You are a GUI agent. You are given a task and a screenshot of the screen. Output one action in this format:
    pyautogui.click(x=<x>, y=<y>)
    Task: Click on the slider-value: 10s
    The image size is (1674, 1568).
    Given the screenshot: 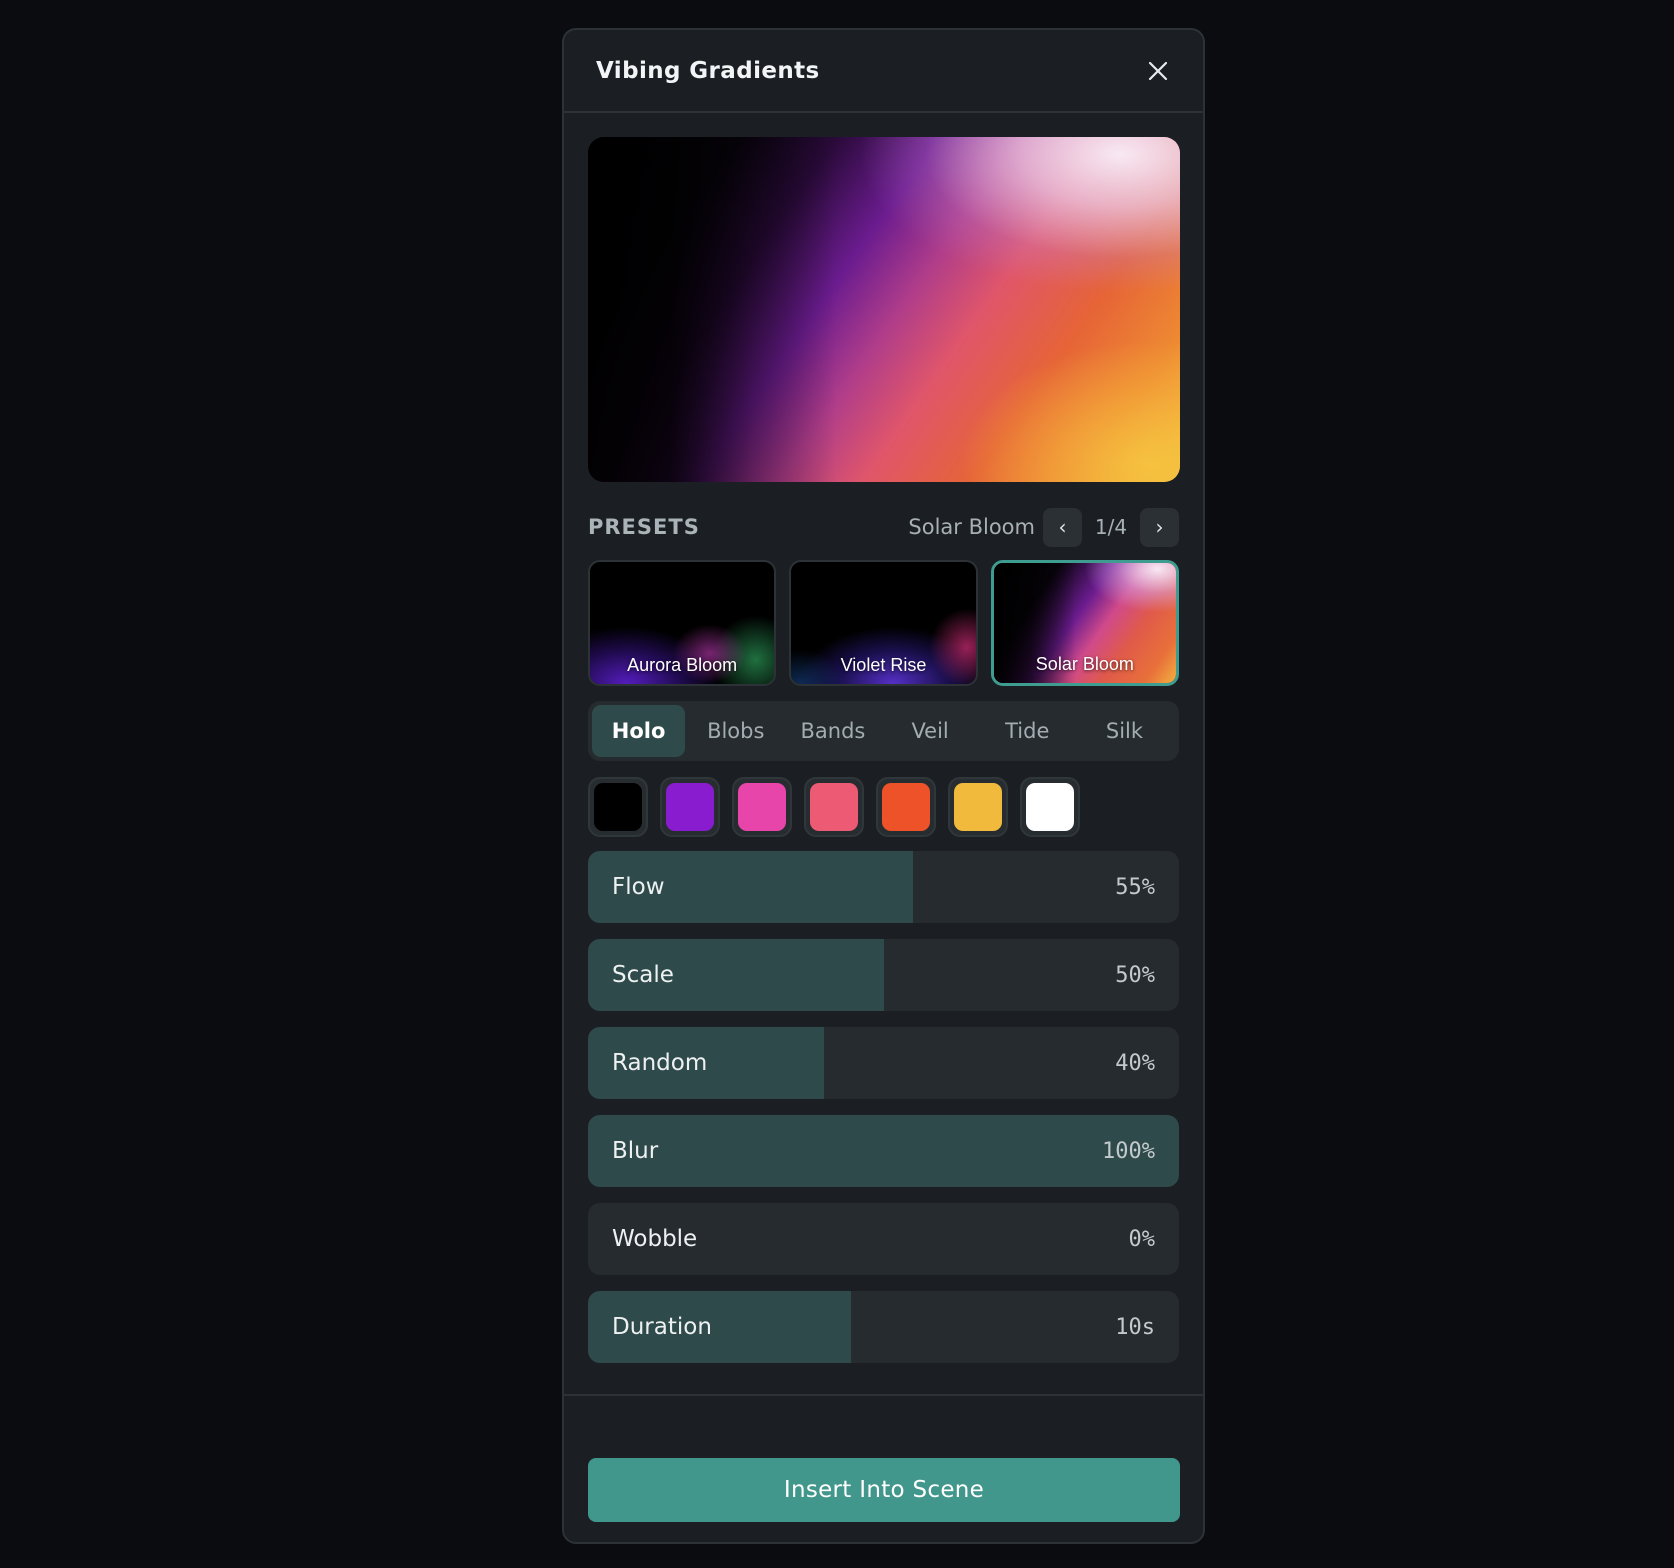 What is the action you would take?
    pyautogui.click(x=1135, y=1327)
    